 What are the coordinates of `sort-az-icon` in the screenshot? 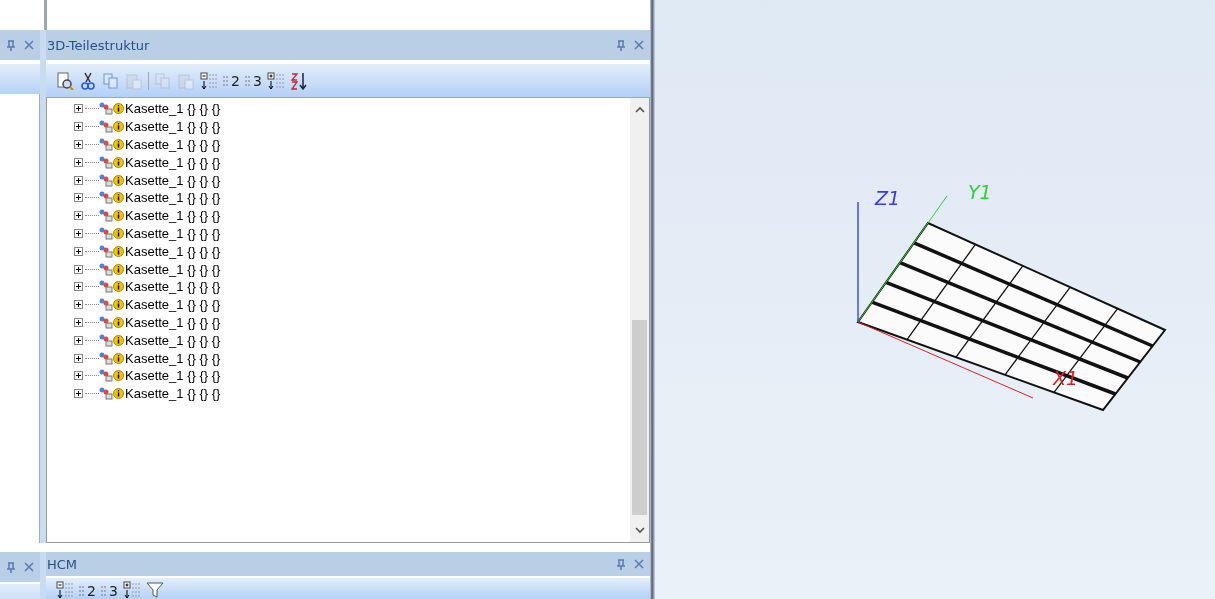 It's located at (298, 80).